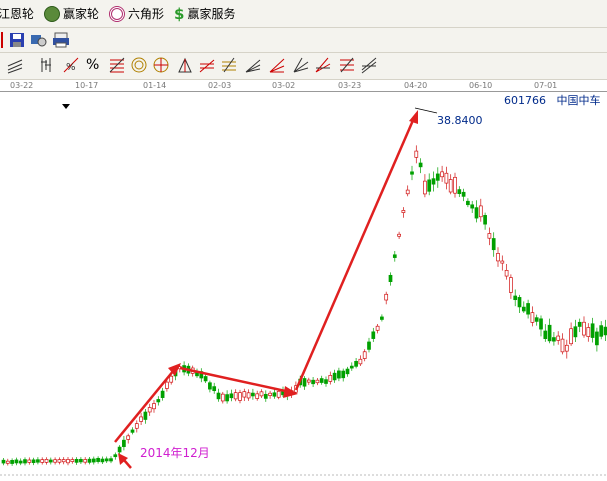 The height and width of the screenshot is (481, 607). I want to click on printer-icon, so click(61, 40).